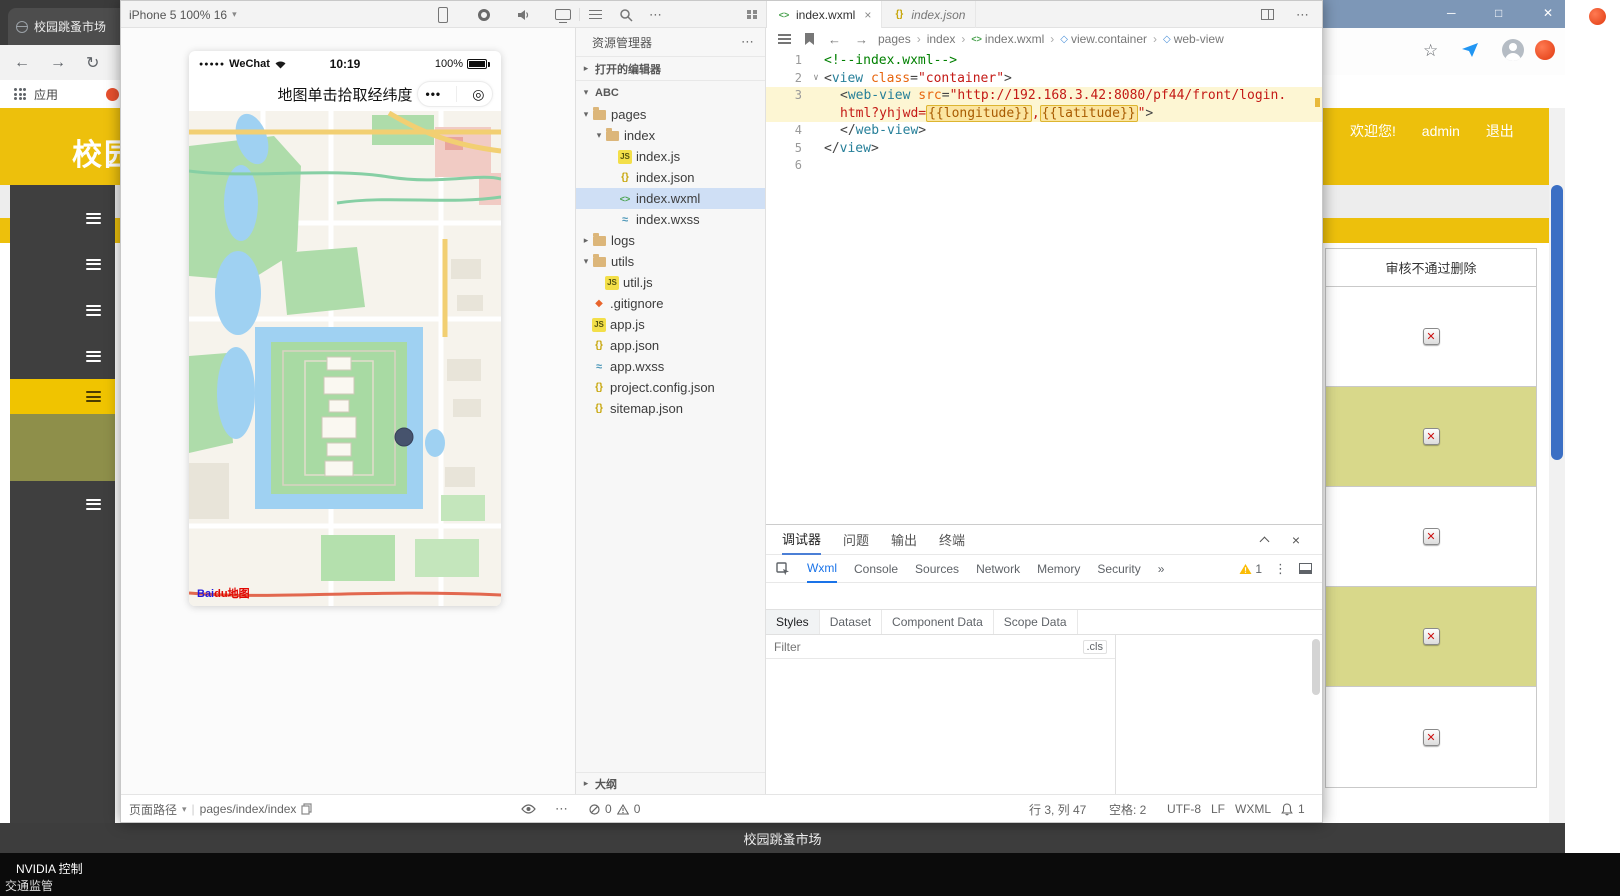 This screenshot has width=1620, height=896. What do you see at coordinates (929, 14) in the screenshot?
I see `editor-tab-index.json: {} index.json` at bounding box center [929, 14].